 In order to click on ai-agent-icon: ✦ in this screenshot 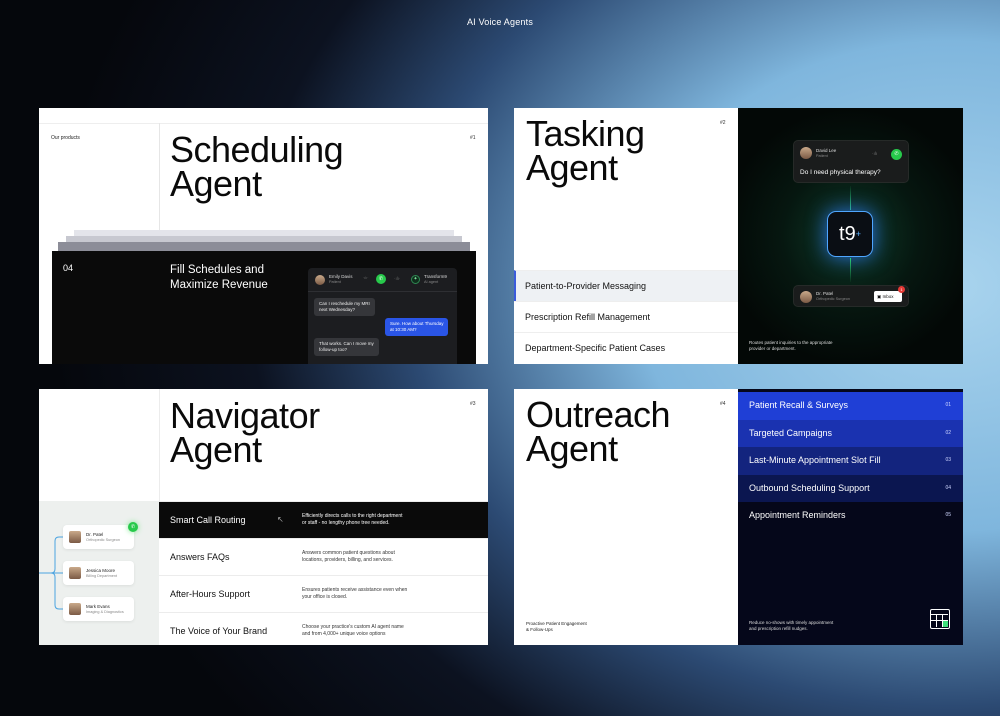, I will do `click(415, 279)`.